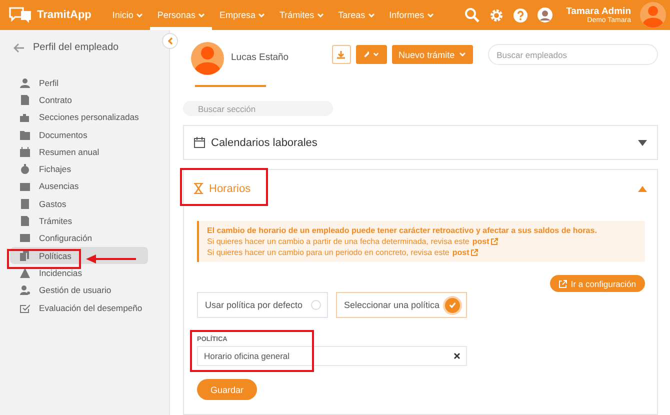 Image resolution: width=670 pixels, height=415 pixels. Describe the element at coordinates (64, 15) in the screenshot. I see `app-logo-text: TramitApp` at that location.